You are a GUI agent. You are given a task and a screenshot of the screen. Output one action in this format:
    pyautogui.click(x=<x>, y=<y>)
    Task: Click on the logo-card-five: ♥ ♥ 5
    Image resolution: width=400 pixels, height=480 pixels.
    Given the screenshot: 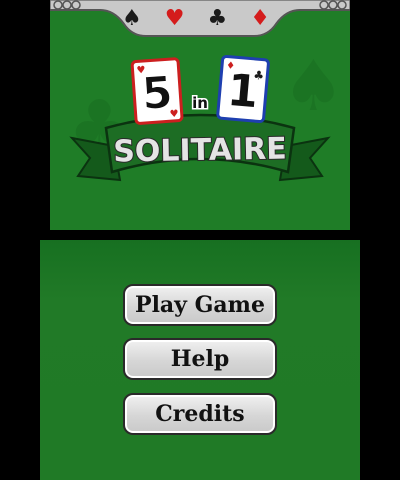 What is the action you would take?
    pyautogui.click(x=157, y=91)
    